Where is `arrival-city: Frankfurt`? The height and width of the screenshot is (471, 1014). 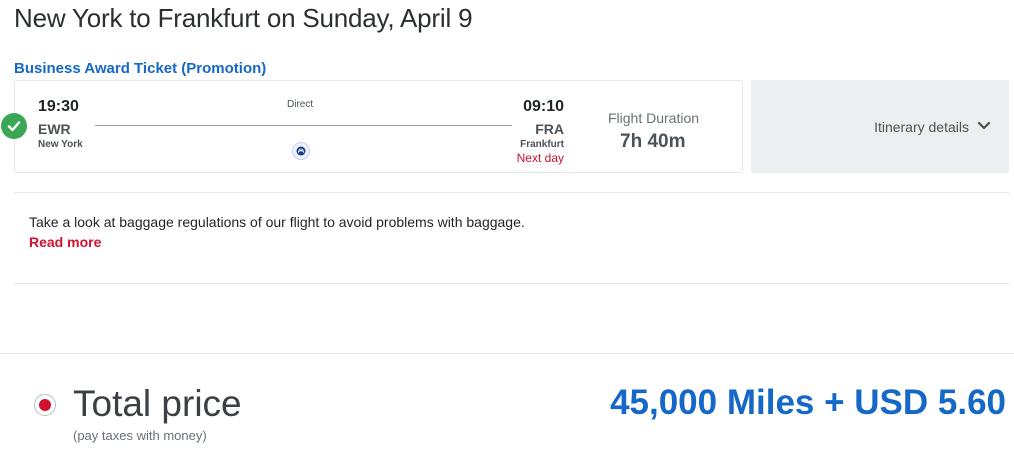 arrival-city: Frankfurt is located at coordinates (542, 144).